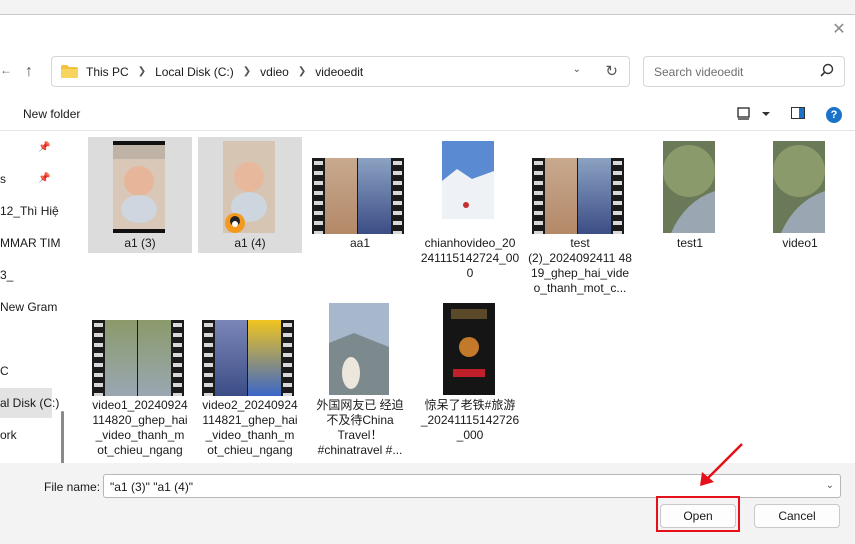  I want to click on view-options-icon, so click(753, 114).